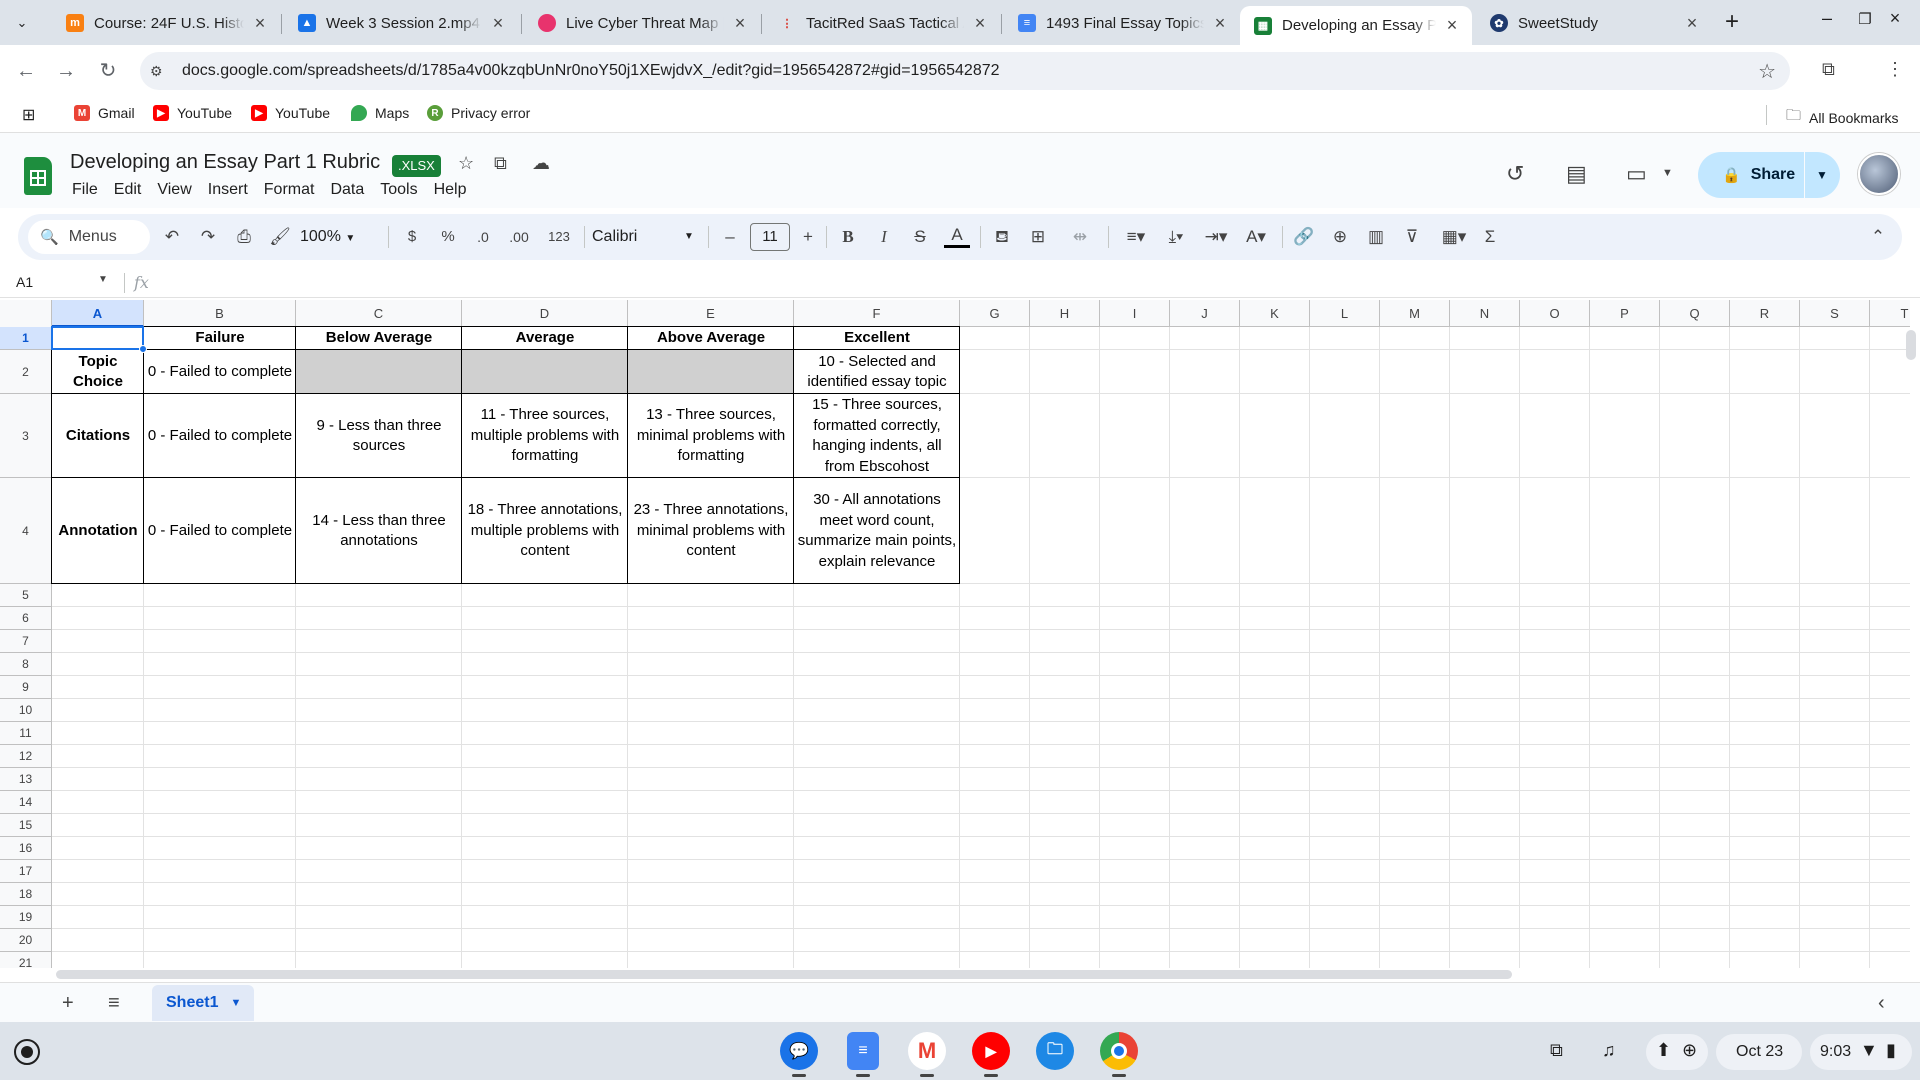 The height and width of the screenshot is (1080, 1920). What do you see at coordinates (26, 733) in the screenshot?
I see `row-header: 11` at bounding box center [26, 733].